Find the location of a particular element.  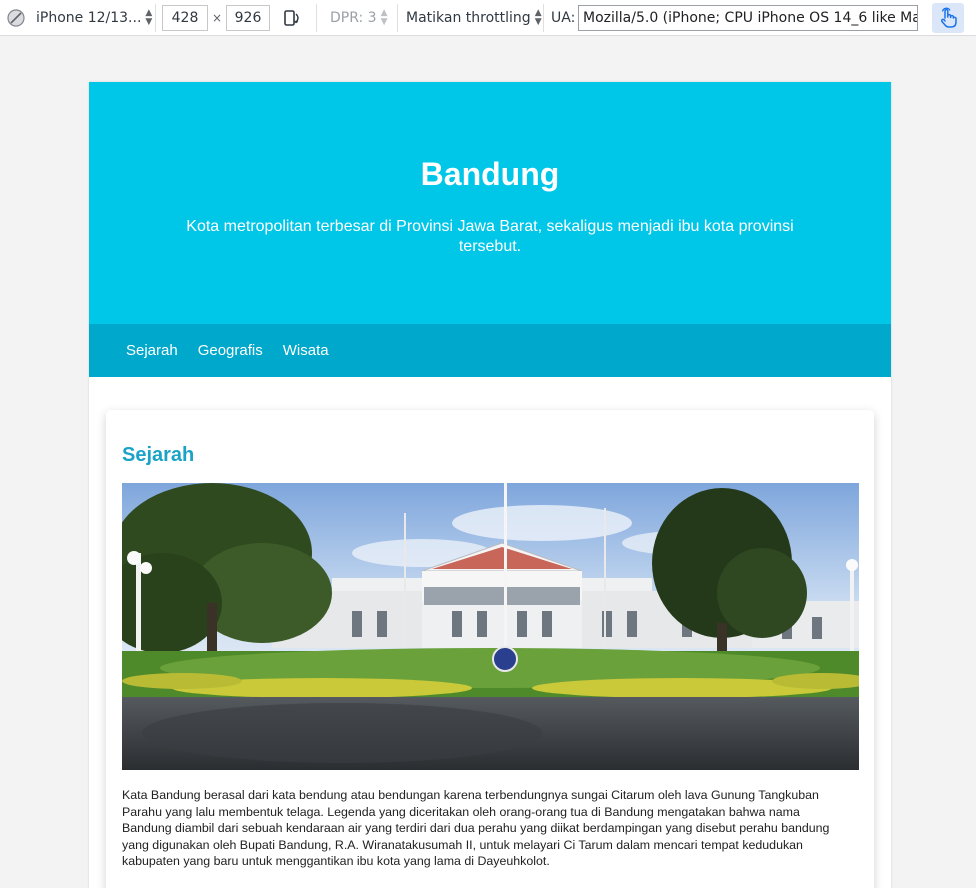

dpr-select: DPR: 3 ▲ ▼ is located at coordinates (359, 18).